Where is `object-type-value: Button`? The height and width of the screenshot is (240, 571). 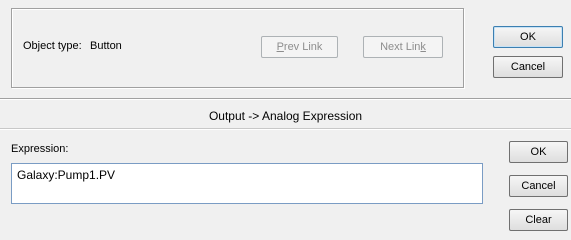 object-type-value: Button is located at coordinates (106, 46).